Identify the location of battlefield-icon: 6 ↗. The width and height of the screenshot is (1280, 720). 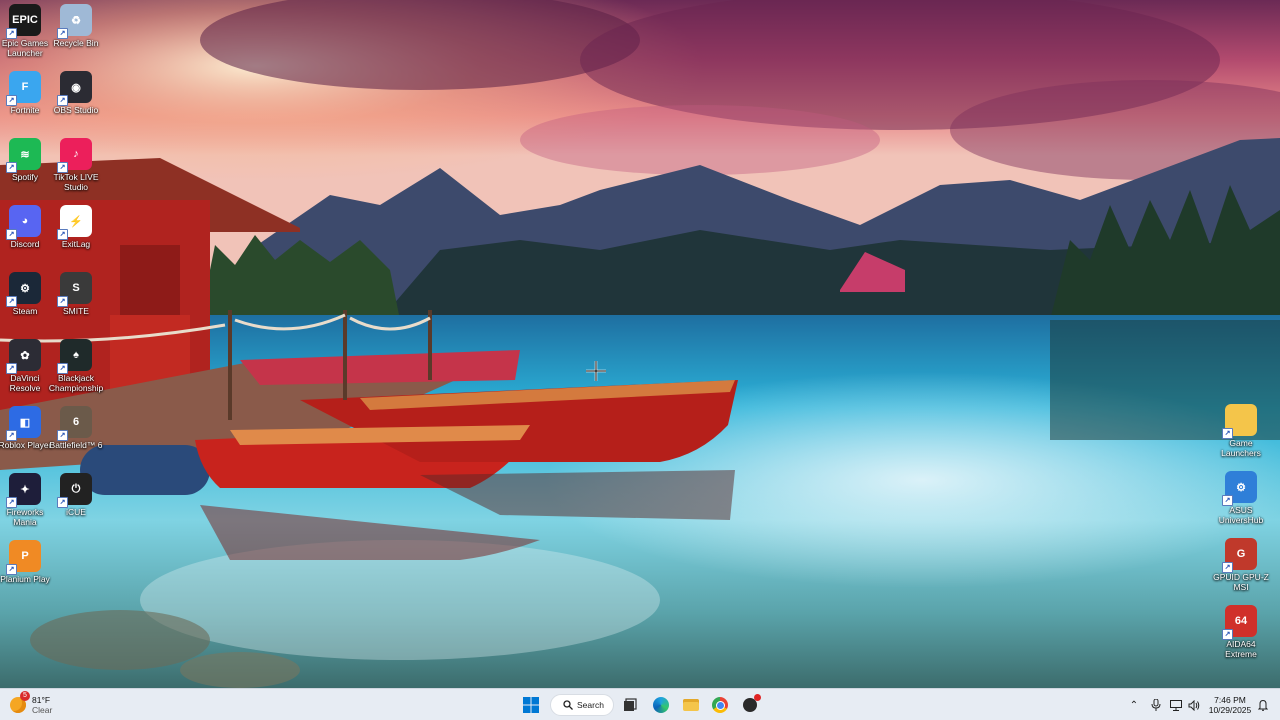
(74, 423).